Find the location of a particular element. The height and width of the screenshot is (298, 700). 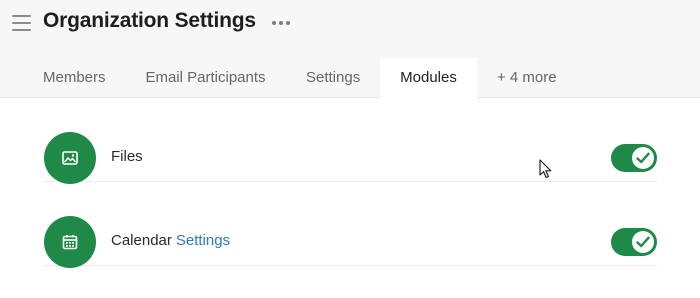

module-name: Files is located at coordinates (127, 156).